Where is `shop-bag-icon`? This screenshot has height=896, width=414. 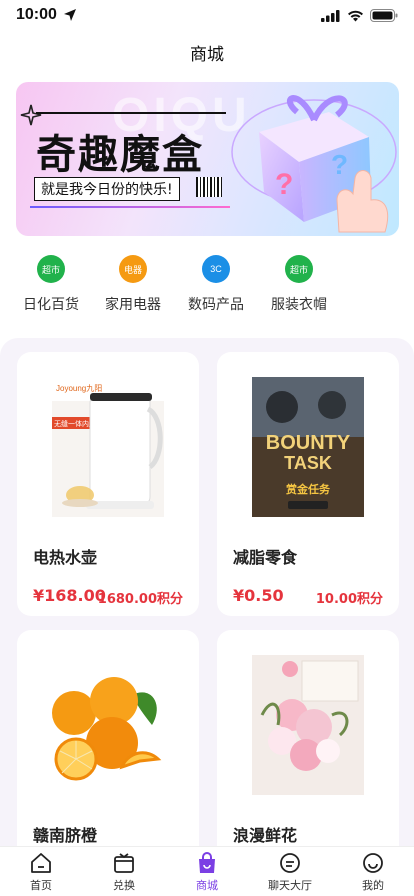
shop-bag-icon is located at coordinates (207, 862).